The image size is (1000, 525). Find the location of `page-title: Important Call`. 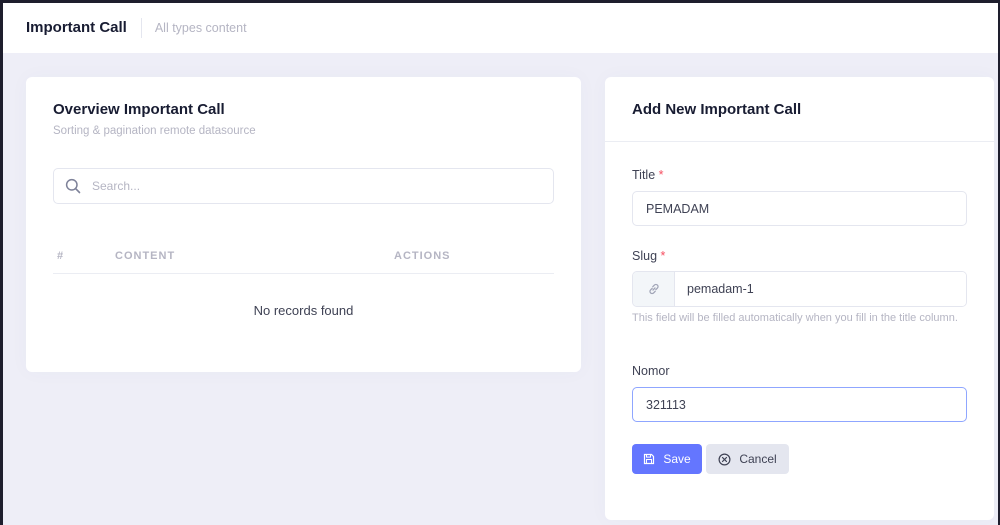

page-title: Important Call is located at coordinates (72, 28).